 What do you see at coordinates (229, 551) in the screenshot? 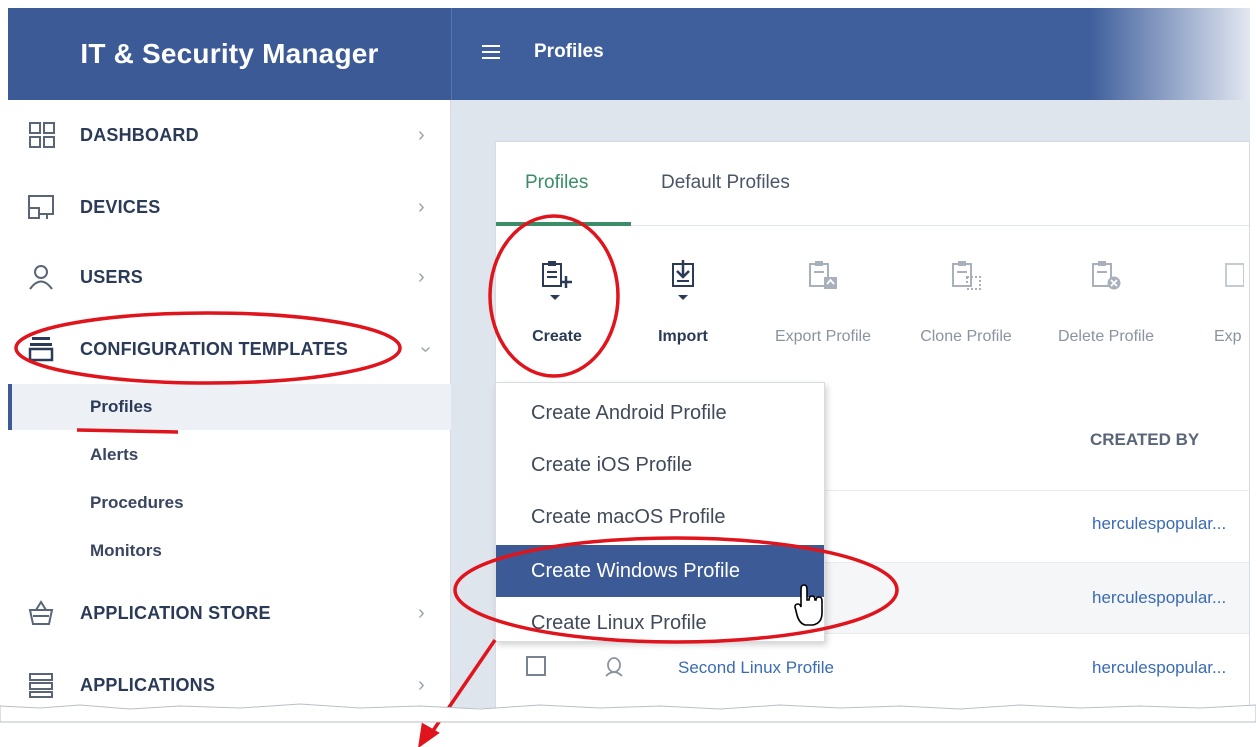
I see `sidebar-subitem-monitors: Monitors` at bounding box center [229, 551].